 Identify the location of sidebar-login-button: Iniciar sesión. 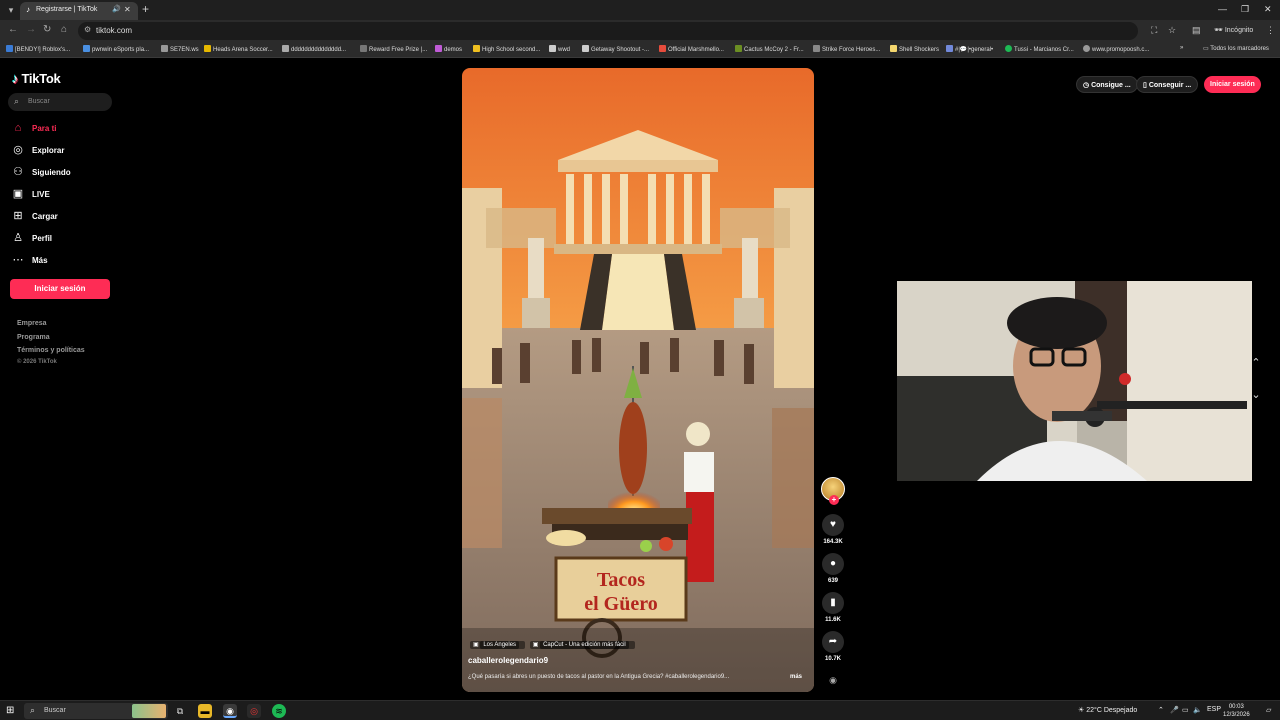
(60, 289).